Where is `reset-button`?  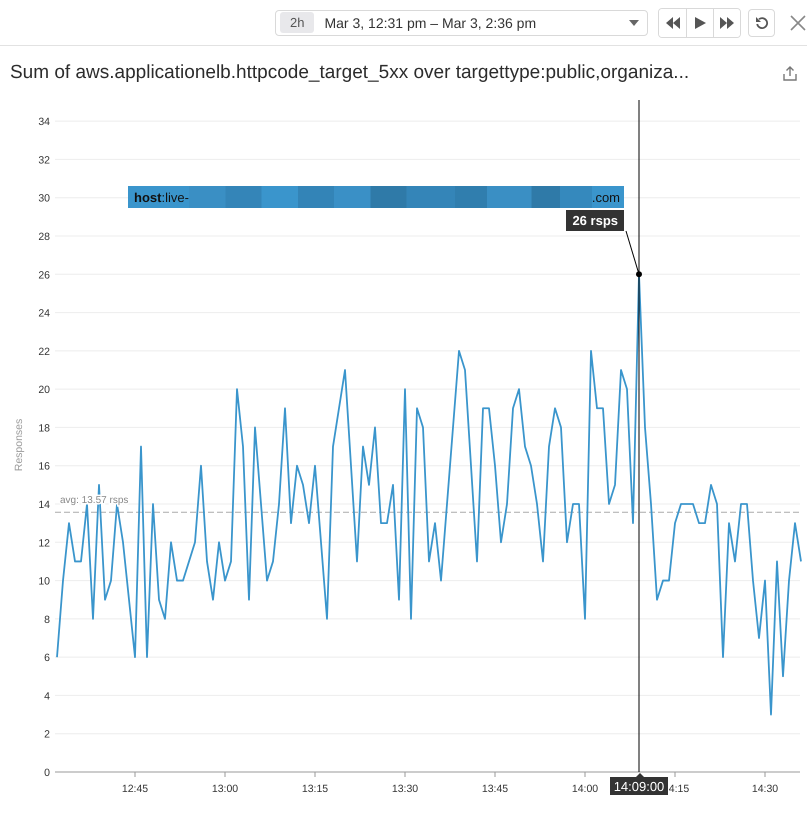
reset-button is located at coordinates (761, 22).